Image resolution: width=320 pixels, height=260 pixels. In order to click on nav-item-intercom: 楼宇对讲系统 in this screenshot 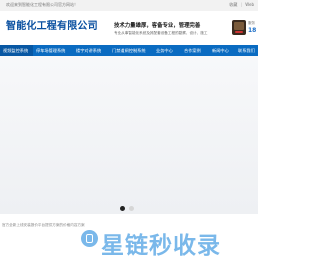, I will do `click(88, 50)`.